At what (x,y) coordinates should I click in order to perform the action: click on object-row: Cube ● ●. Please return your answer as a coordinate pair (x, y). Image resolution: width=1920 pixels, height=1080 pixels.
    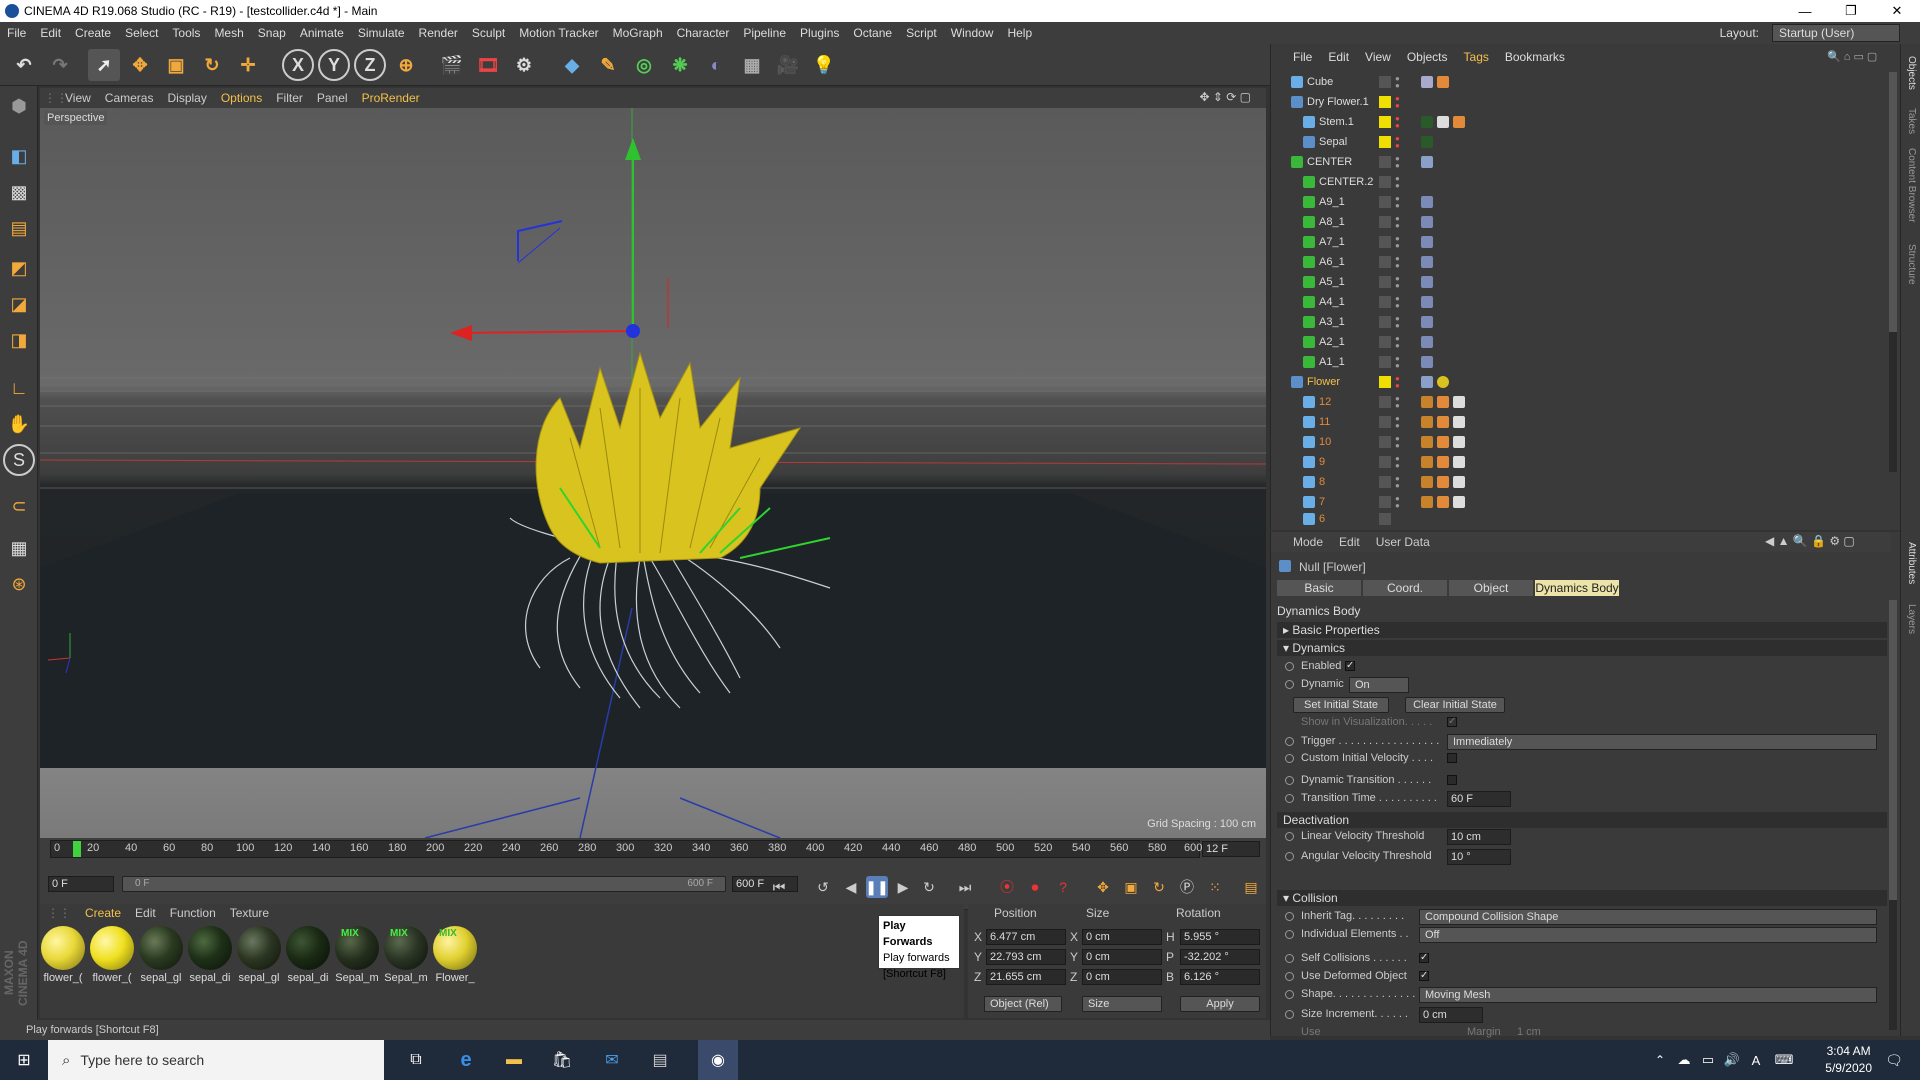
    Looking at the image, I should click on (1581, 82).